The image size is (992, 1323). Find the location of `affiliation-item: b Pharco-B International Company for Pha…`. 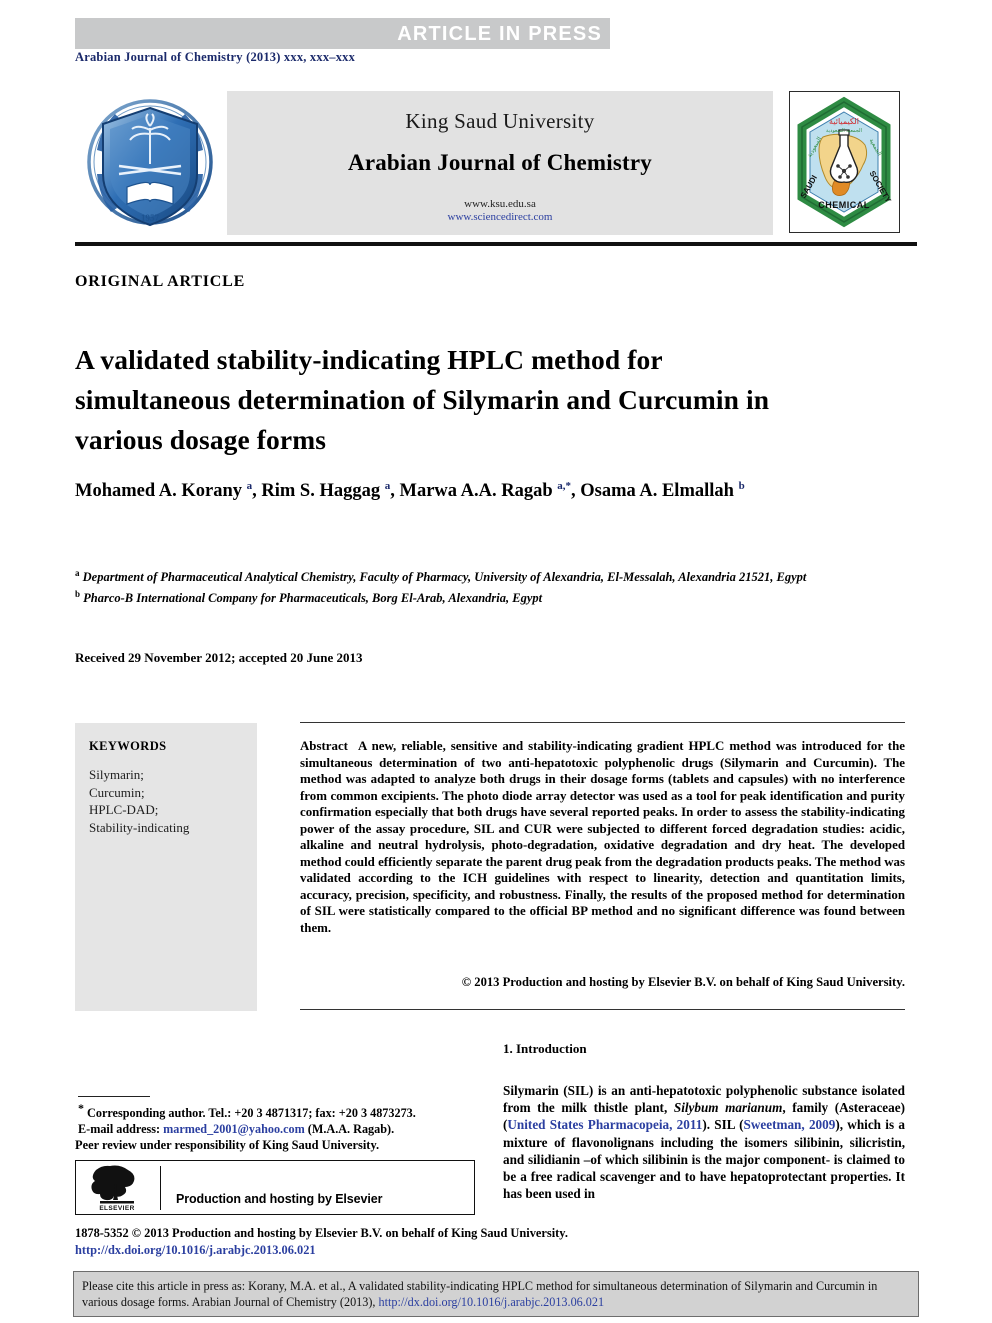

affiliation-item: b Pharco-B International Company for Pha… is located at coordinates (309, 596).